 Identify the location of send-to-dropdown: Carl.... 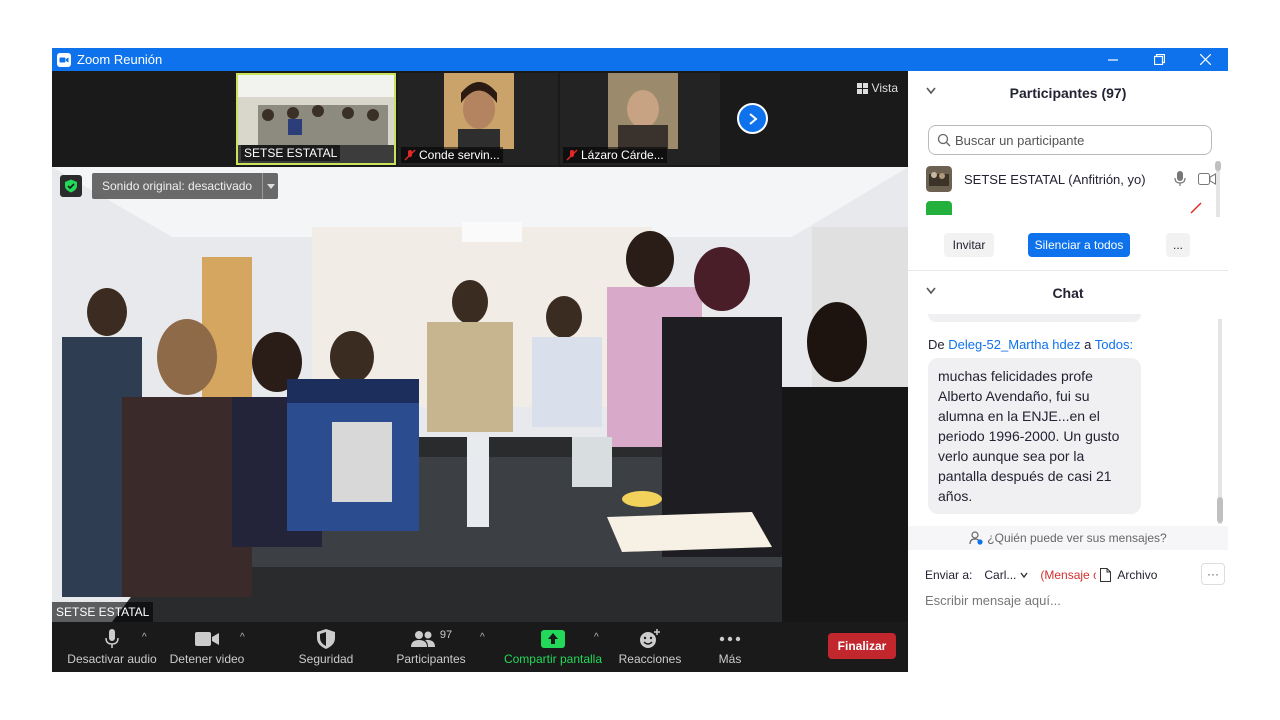
(1006, 575).